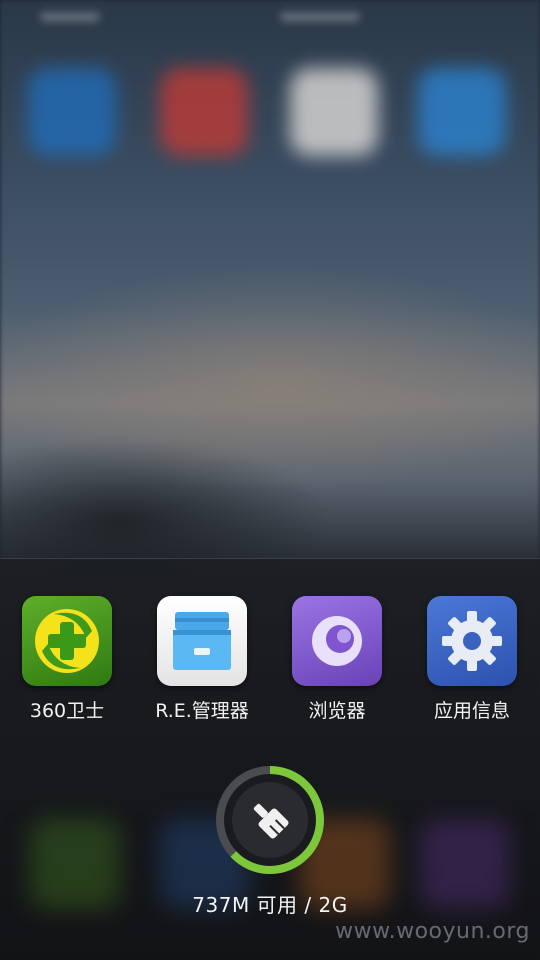 The image size is (540, 960). Describe the element at coordinates (270, 666) in the screenshot. I see `recent-apps-row: 360卫士 R.E.管理器 浏览器 应用信息` at that location.